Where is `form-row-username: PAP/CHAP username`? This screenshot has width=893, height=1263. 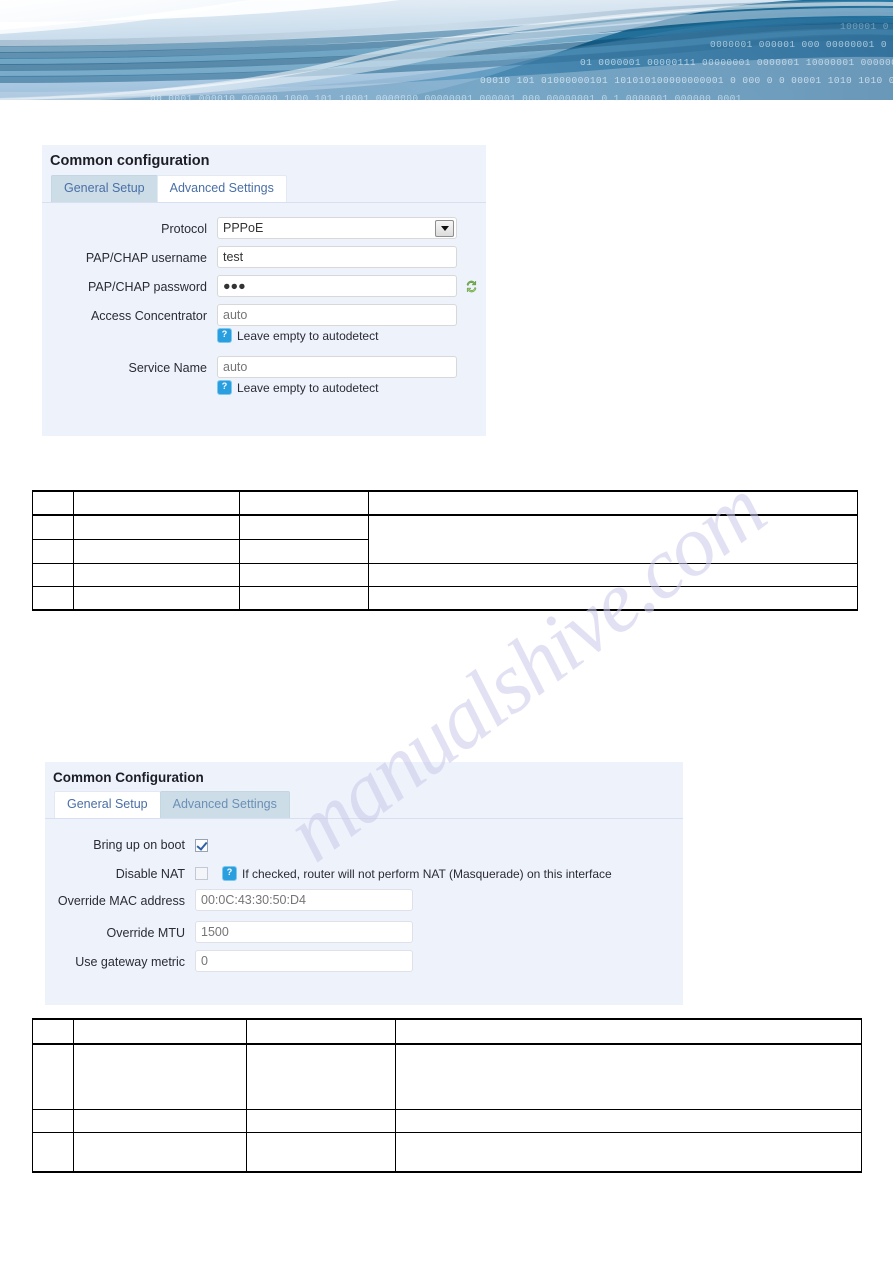 form-row-username: PAP/CHAP username is located at coordinates (264, 257).